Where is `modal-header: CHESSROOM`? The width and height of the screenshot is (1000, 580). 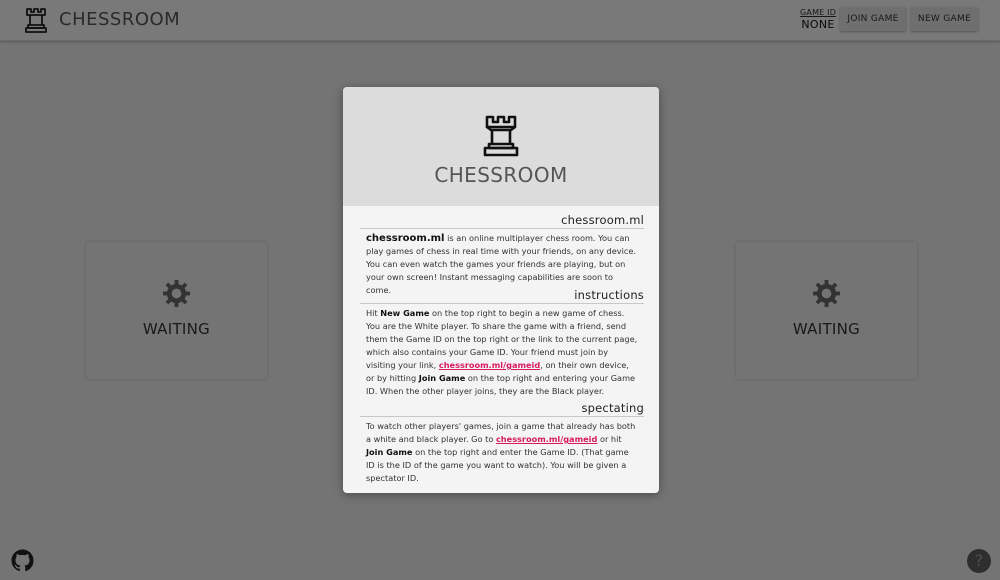
modal-header: CHESSROOM is located at coordinates (501, 146).